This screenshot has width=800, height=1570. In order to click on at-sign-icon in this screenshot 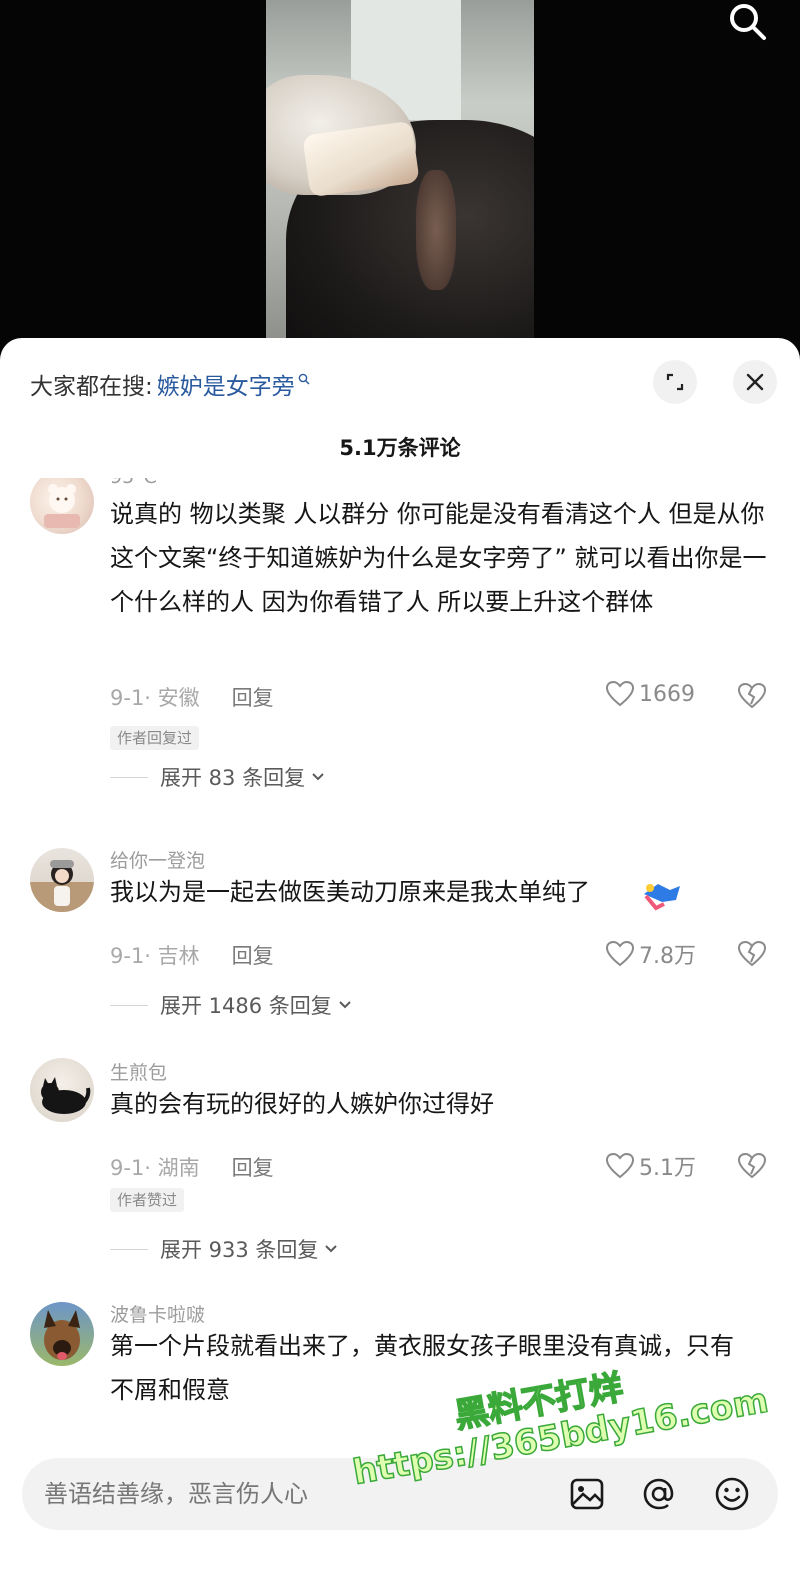, I will do `click(658, 1494)`.